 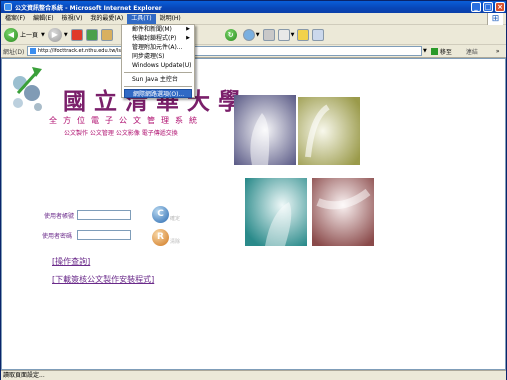 What do you see at coordinates (343, 212) in the screenshot?
I see `photo-rose-icon` at bounding box center [343, 212].